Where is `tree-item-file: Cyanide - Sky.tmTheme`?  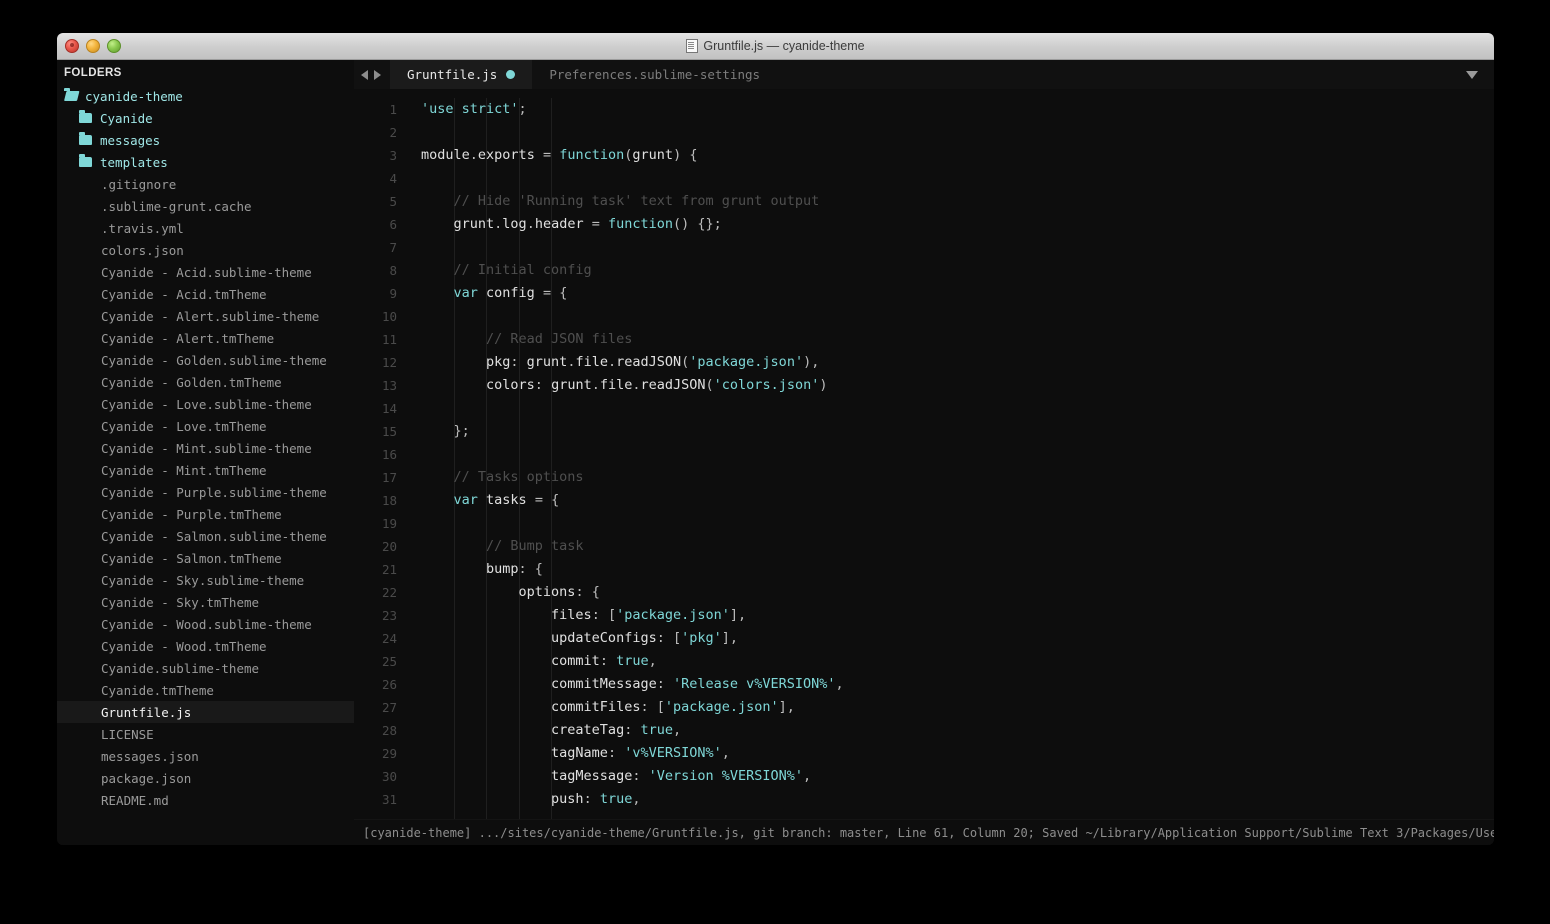 tree-item-file: Cyanide - Sky.tmTheme is located at coordinates (205, 602).